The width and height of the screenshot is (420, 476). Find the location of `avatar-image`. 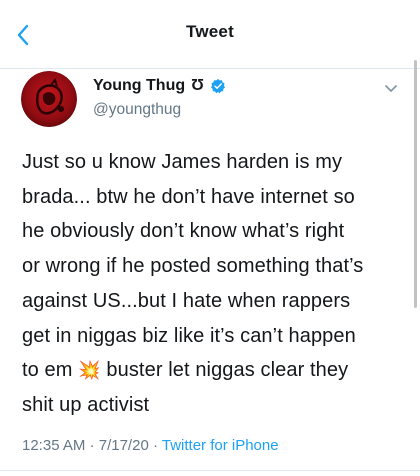

avatar-image is located at coordinates (49, 99).